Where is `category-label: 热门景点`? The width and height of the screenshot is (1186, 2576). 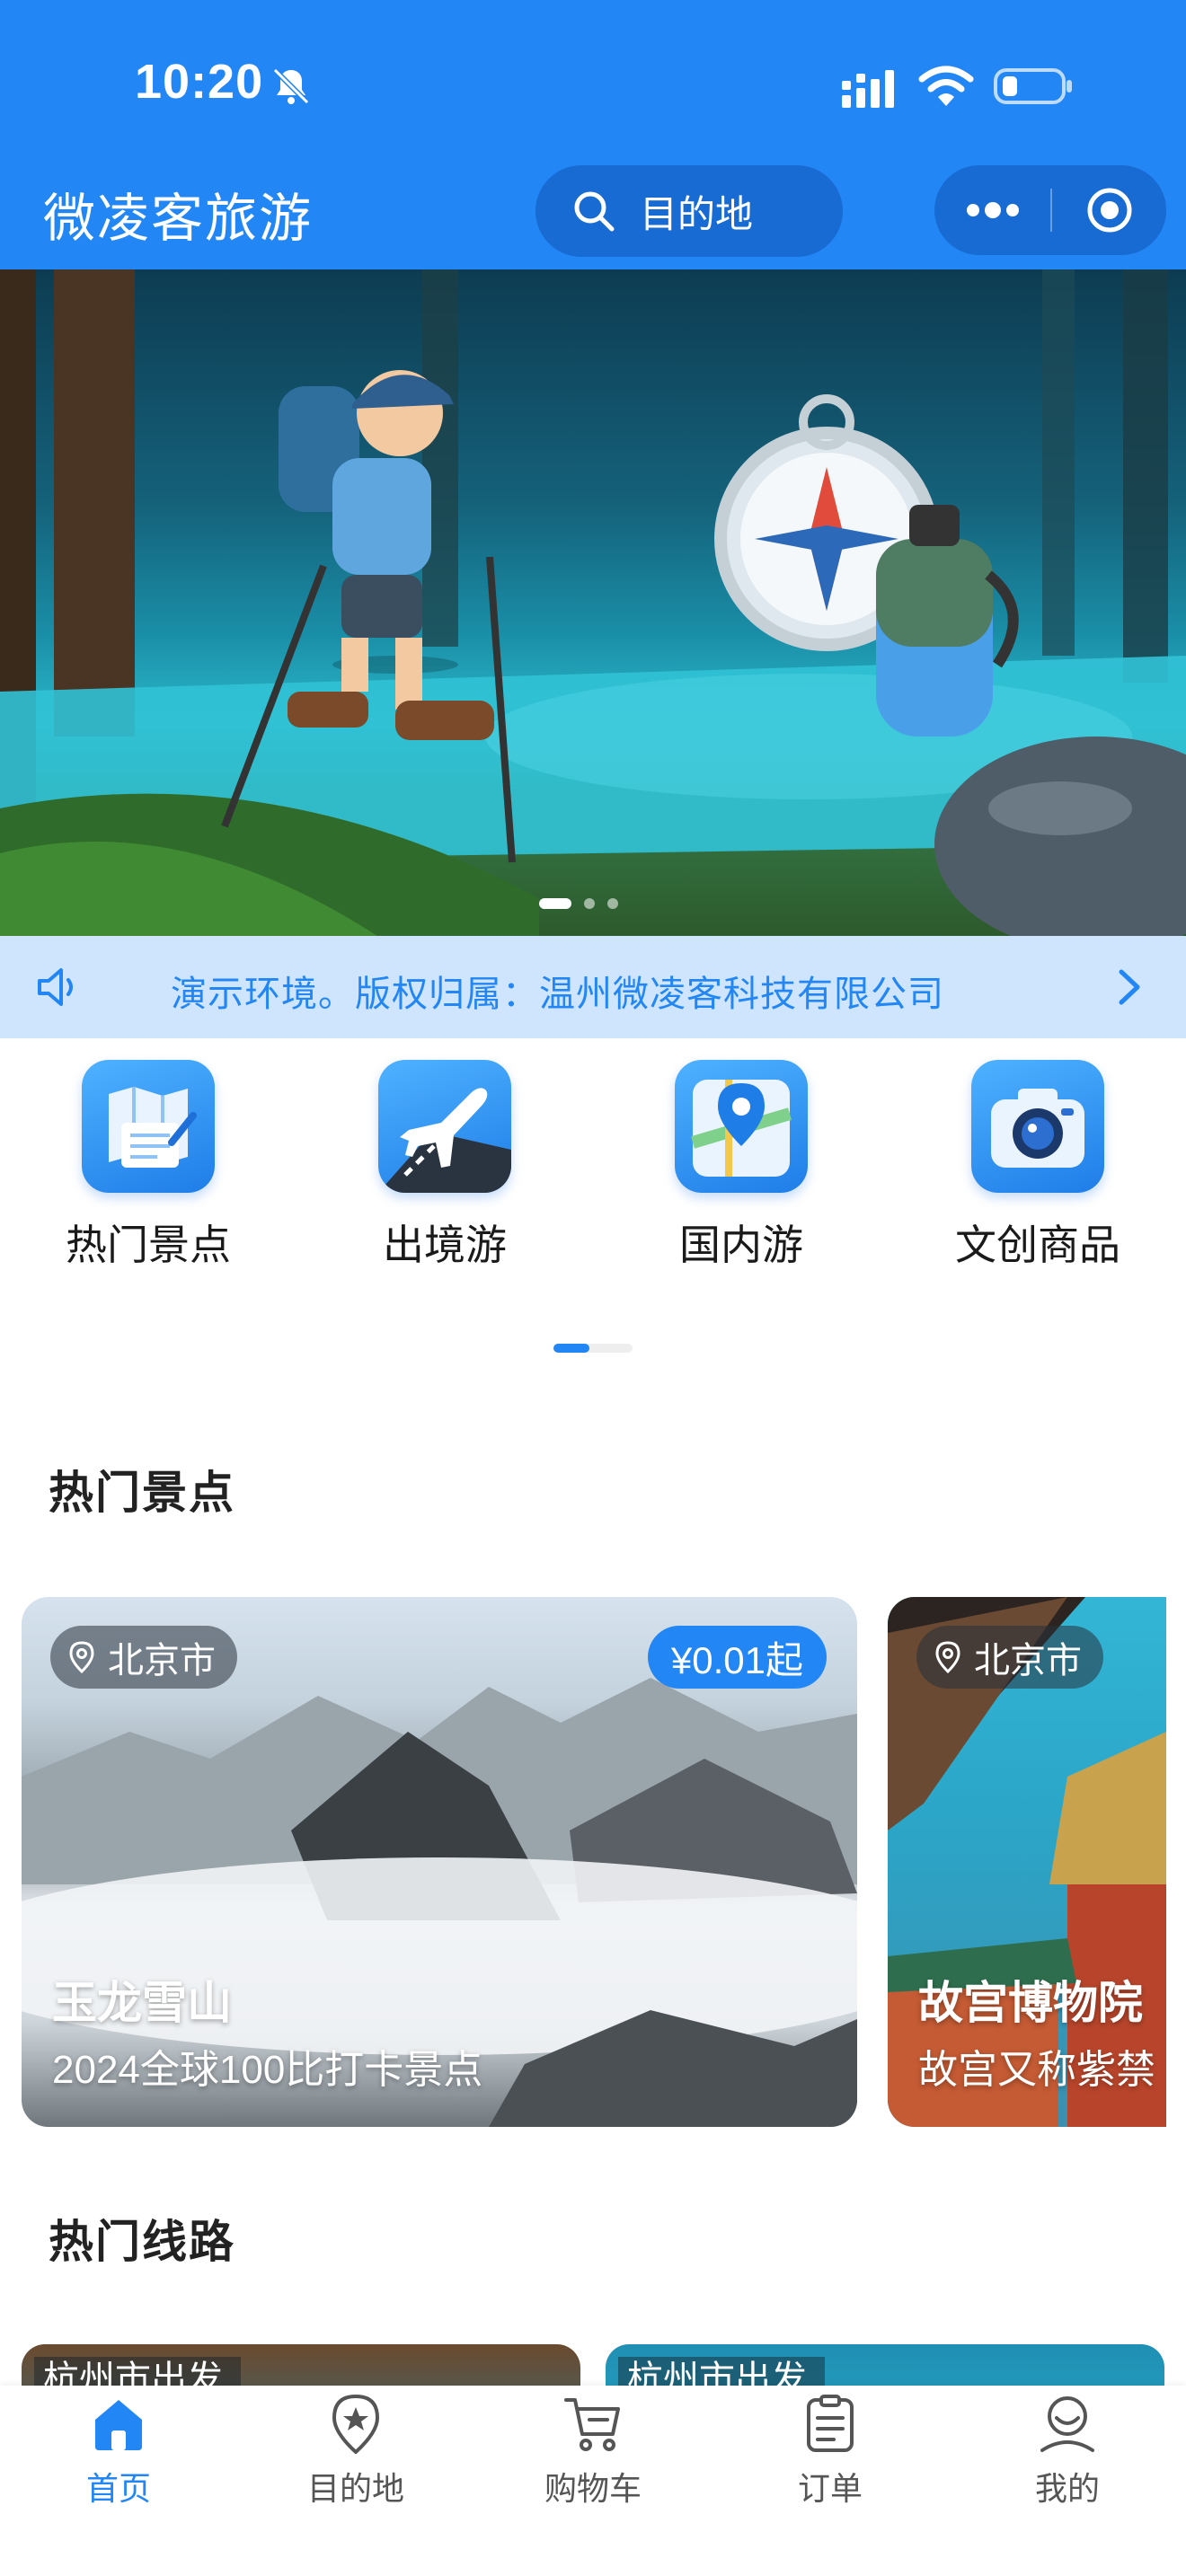 category-label: 热门景点 is located at coordinates (148, 1245).